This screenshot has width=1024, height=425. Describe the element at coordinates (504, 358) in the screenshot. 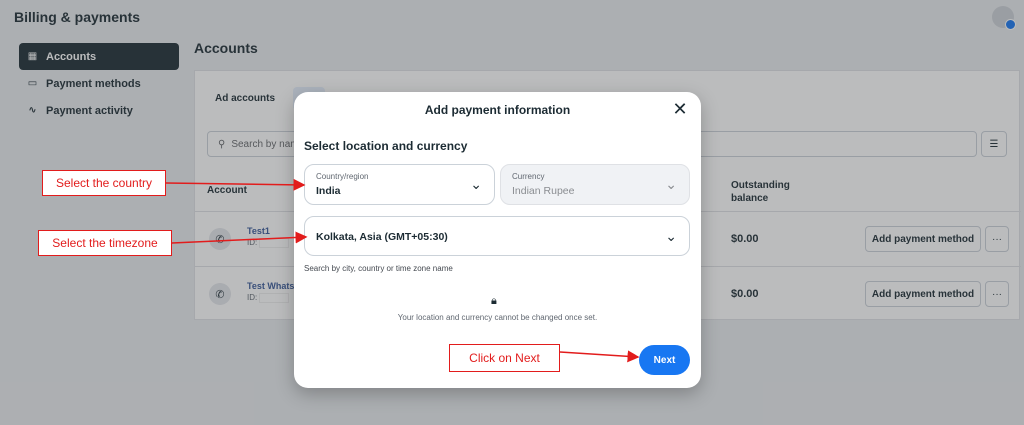

I see `annotation-next: Click on Next` at that location.